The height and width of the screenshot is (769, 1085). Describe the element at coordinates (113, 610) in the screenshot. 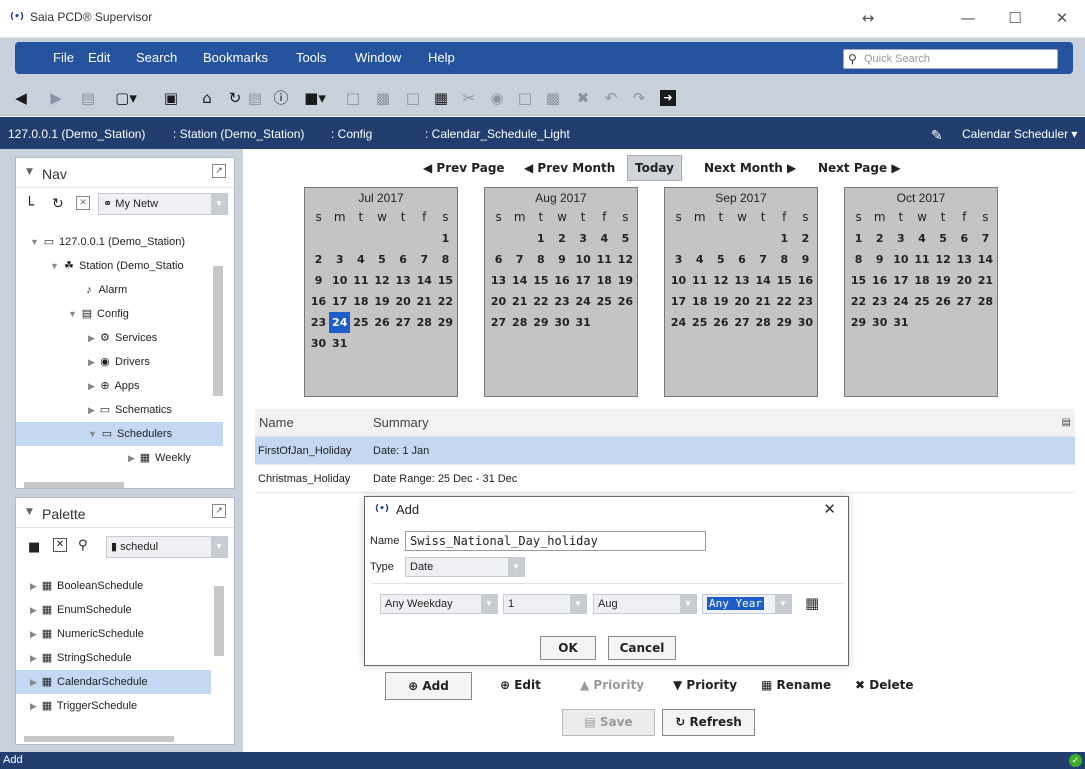

I see `palette-item-enumschedule: ▶ ▦ EnumSchedule` at that location.